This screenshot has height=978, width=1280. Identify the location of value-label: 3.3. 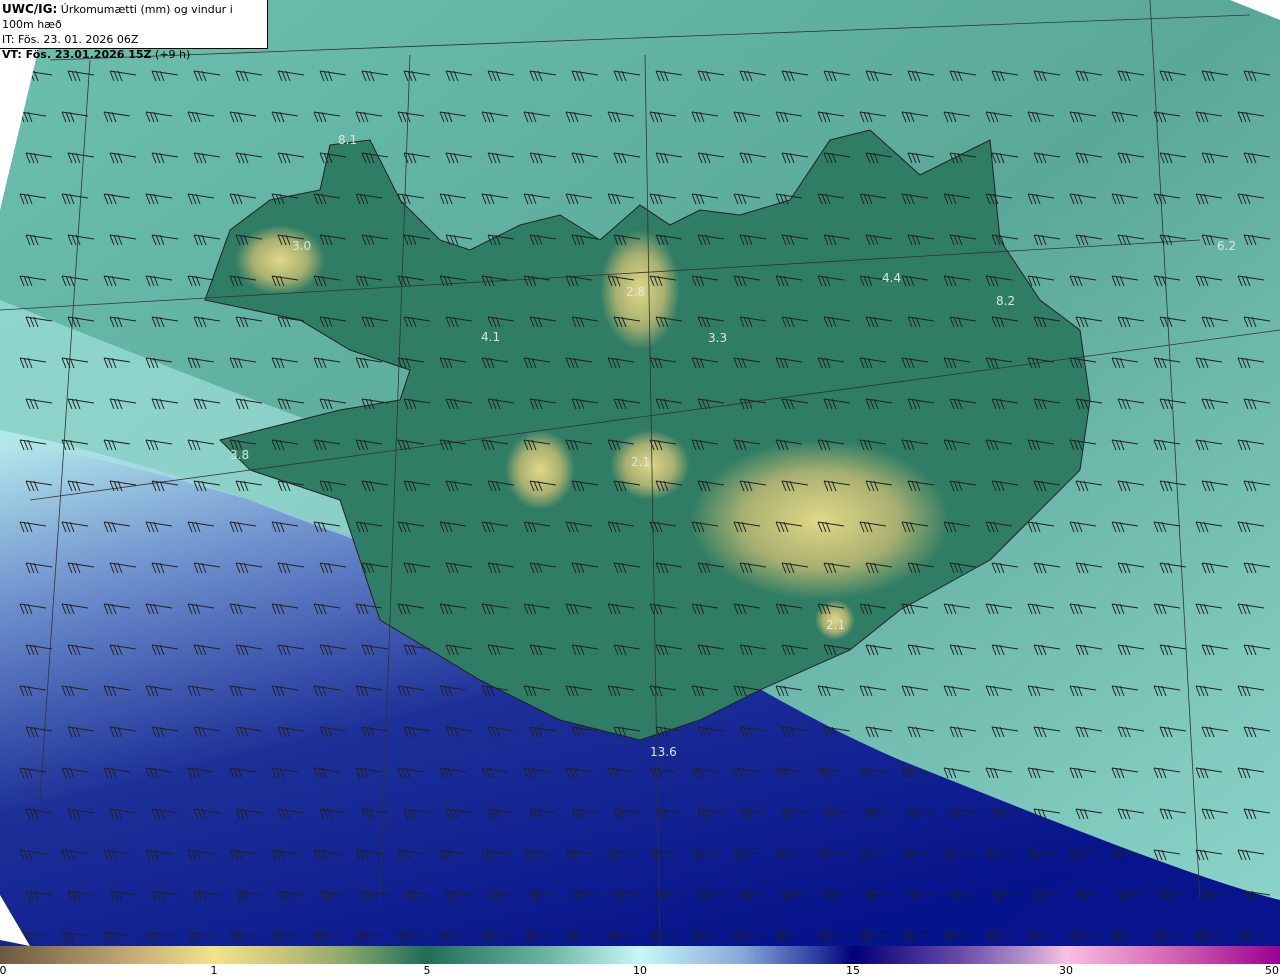
(718, 338).